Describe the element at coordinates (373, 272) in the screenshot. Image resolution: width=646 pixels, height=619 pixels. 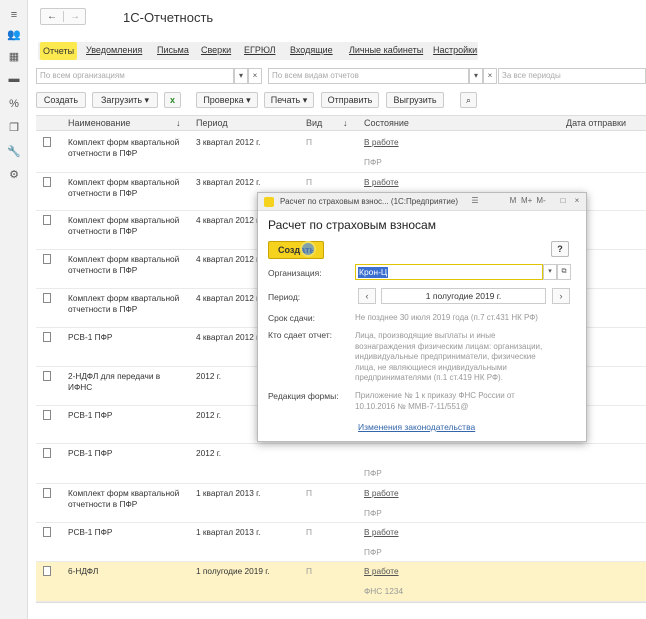
I see `org-value: Крон-Ц` at that location.